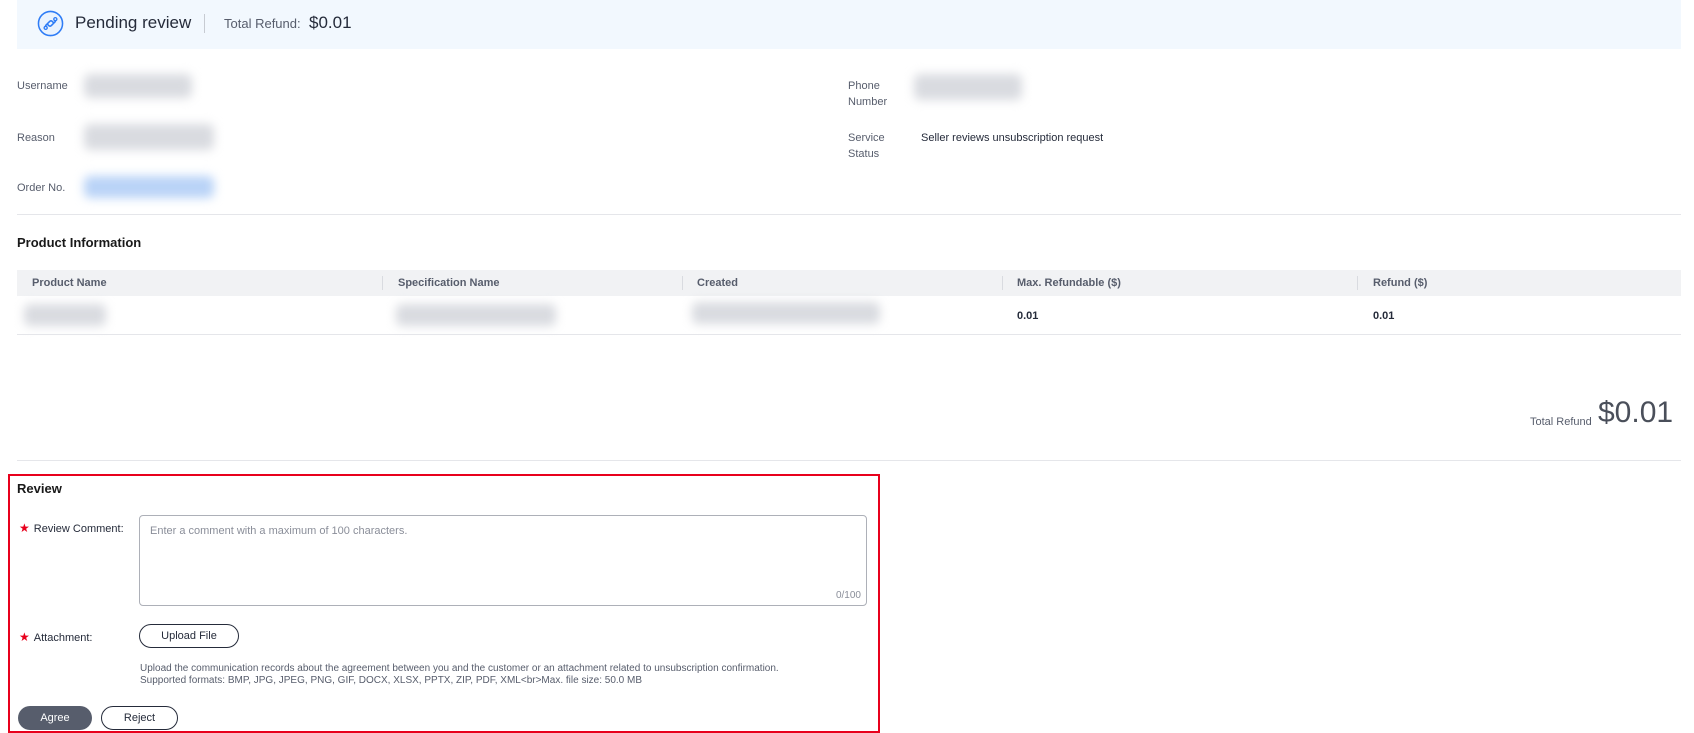 This screenshot has height=733, width=1694. What do you see at coordinates (1636, 412) in the screenshot?
I see `total-refund-summary-value: $0.01` at bounding box center [1636, 412].